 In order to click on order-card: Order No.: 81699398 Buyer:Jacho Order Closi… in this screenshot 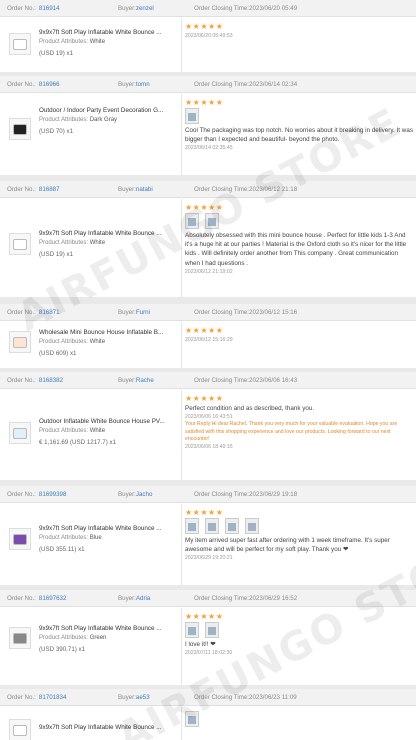, I will do `click(208, 535)`.